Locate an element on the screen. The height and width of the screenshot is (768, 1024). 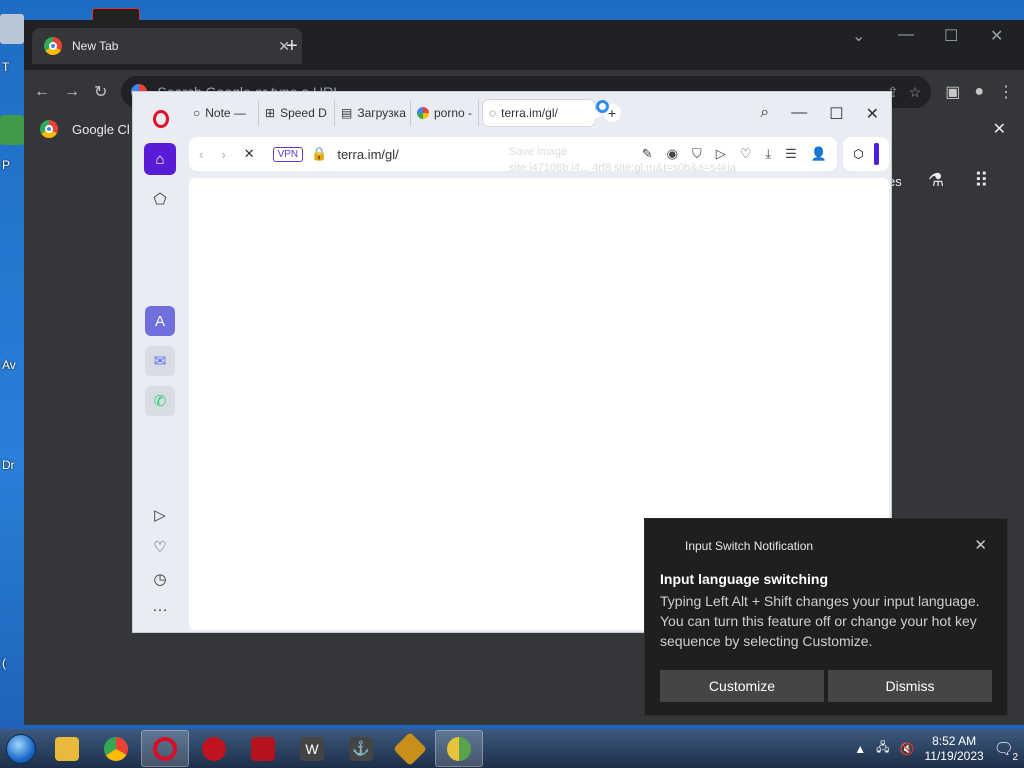
opera-tab: ○ Note — is located at coordinates (223, 113).